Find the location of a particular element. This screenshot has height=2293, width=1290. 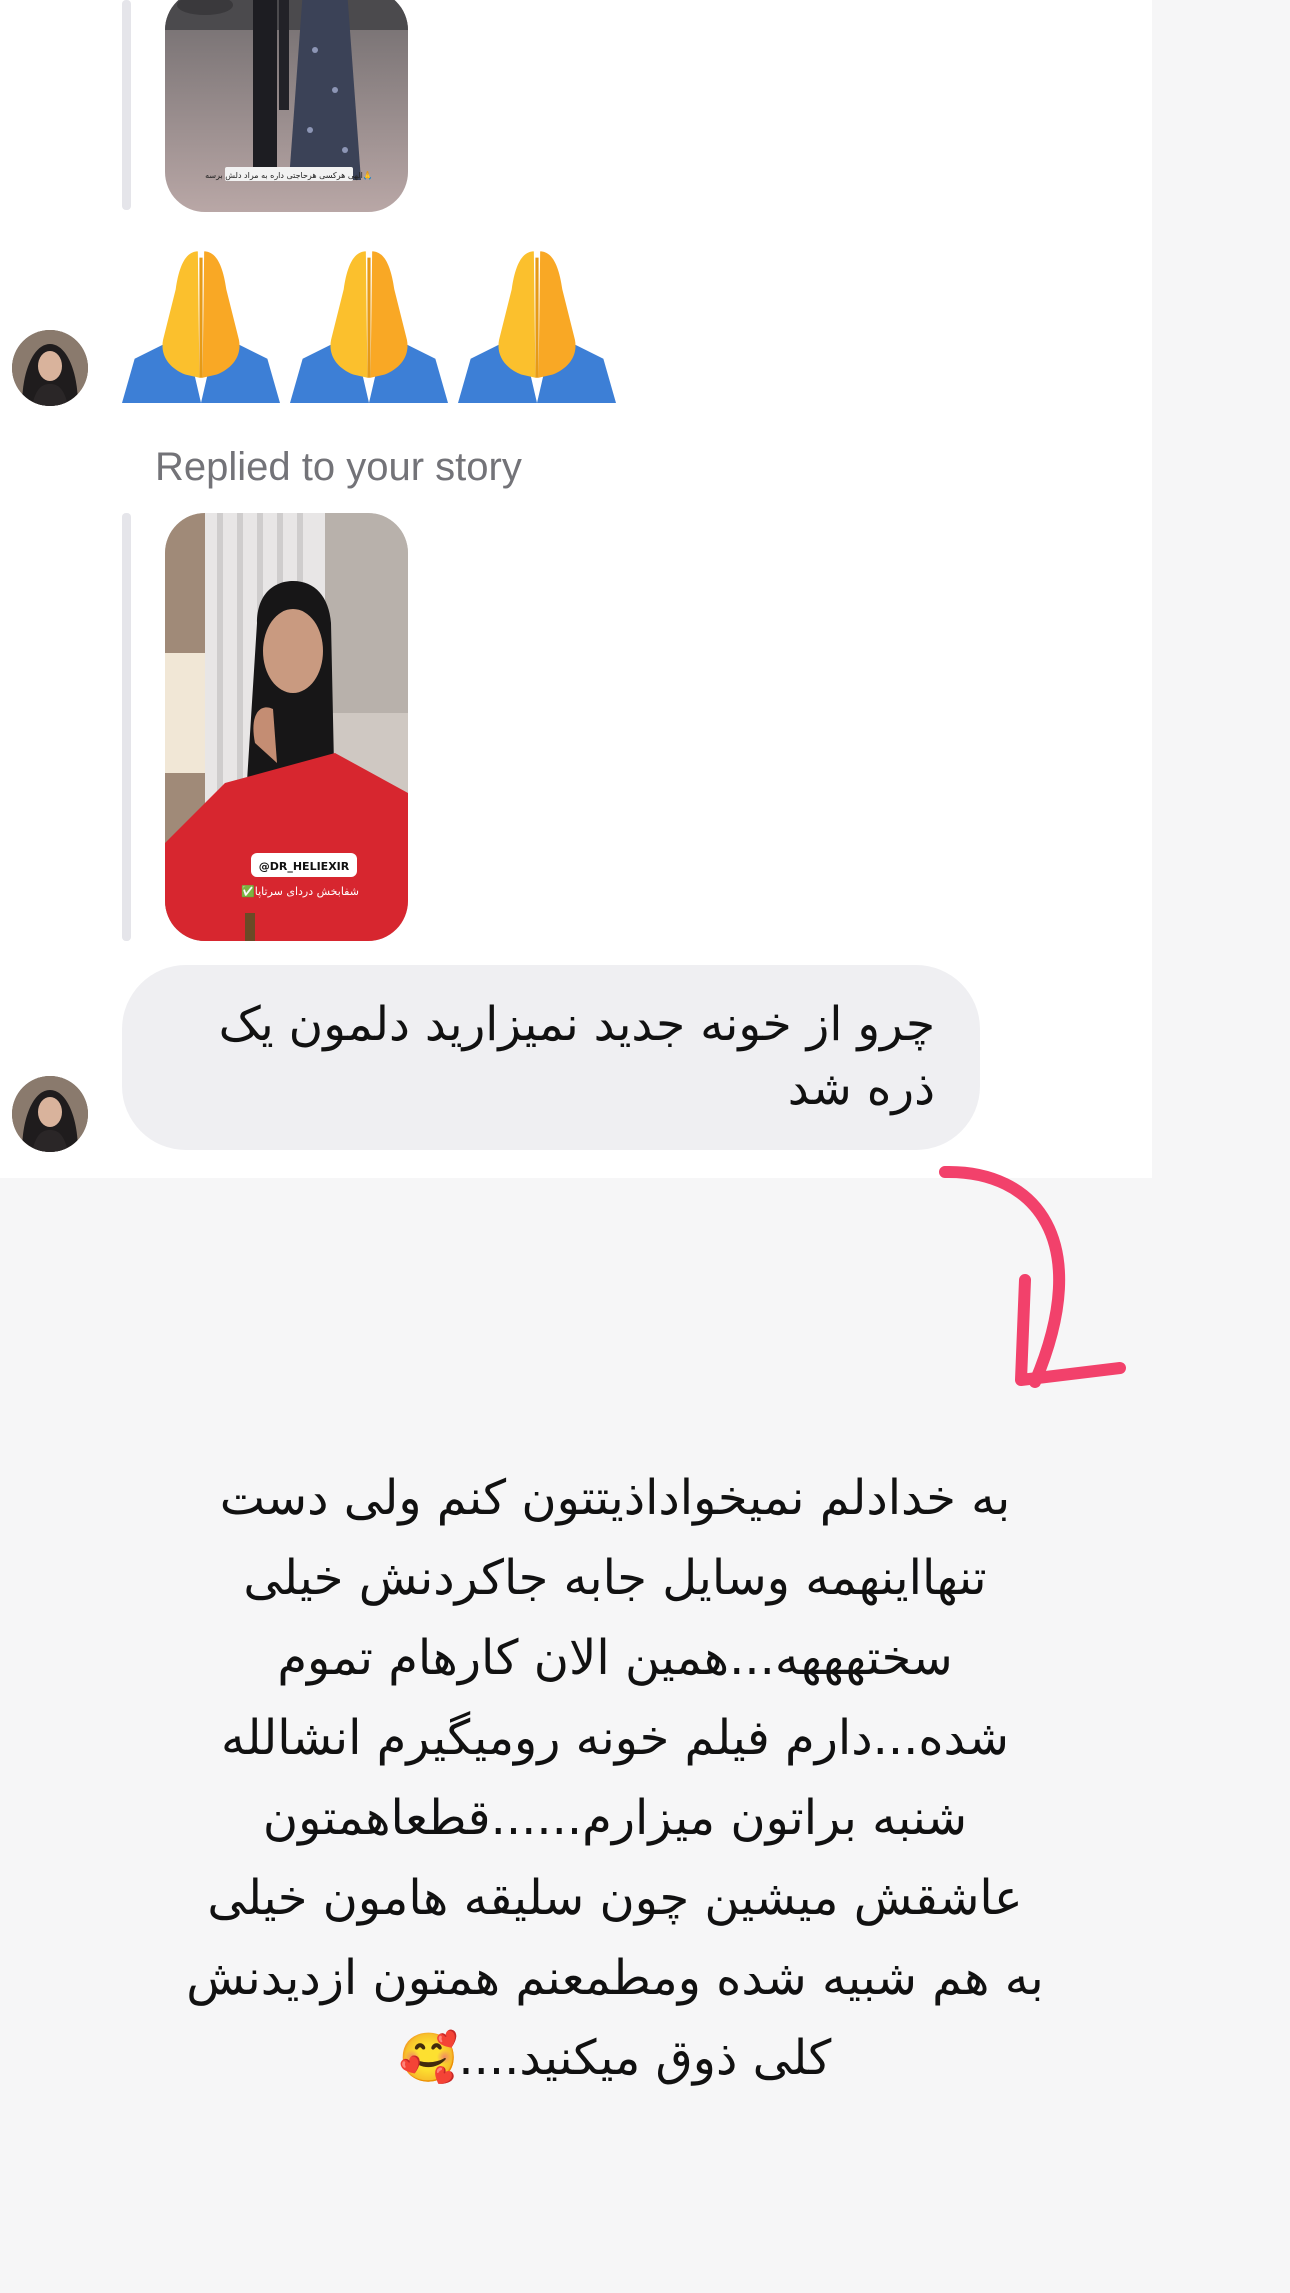

replied-to-story-label: Replied to your story is located at coordinates (338, 467).